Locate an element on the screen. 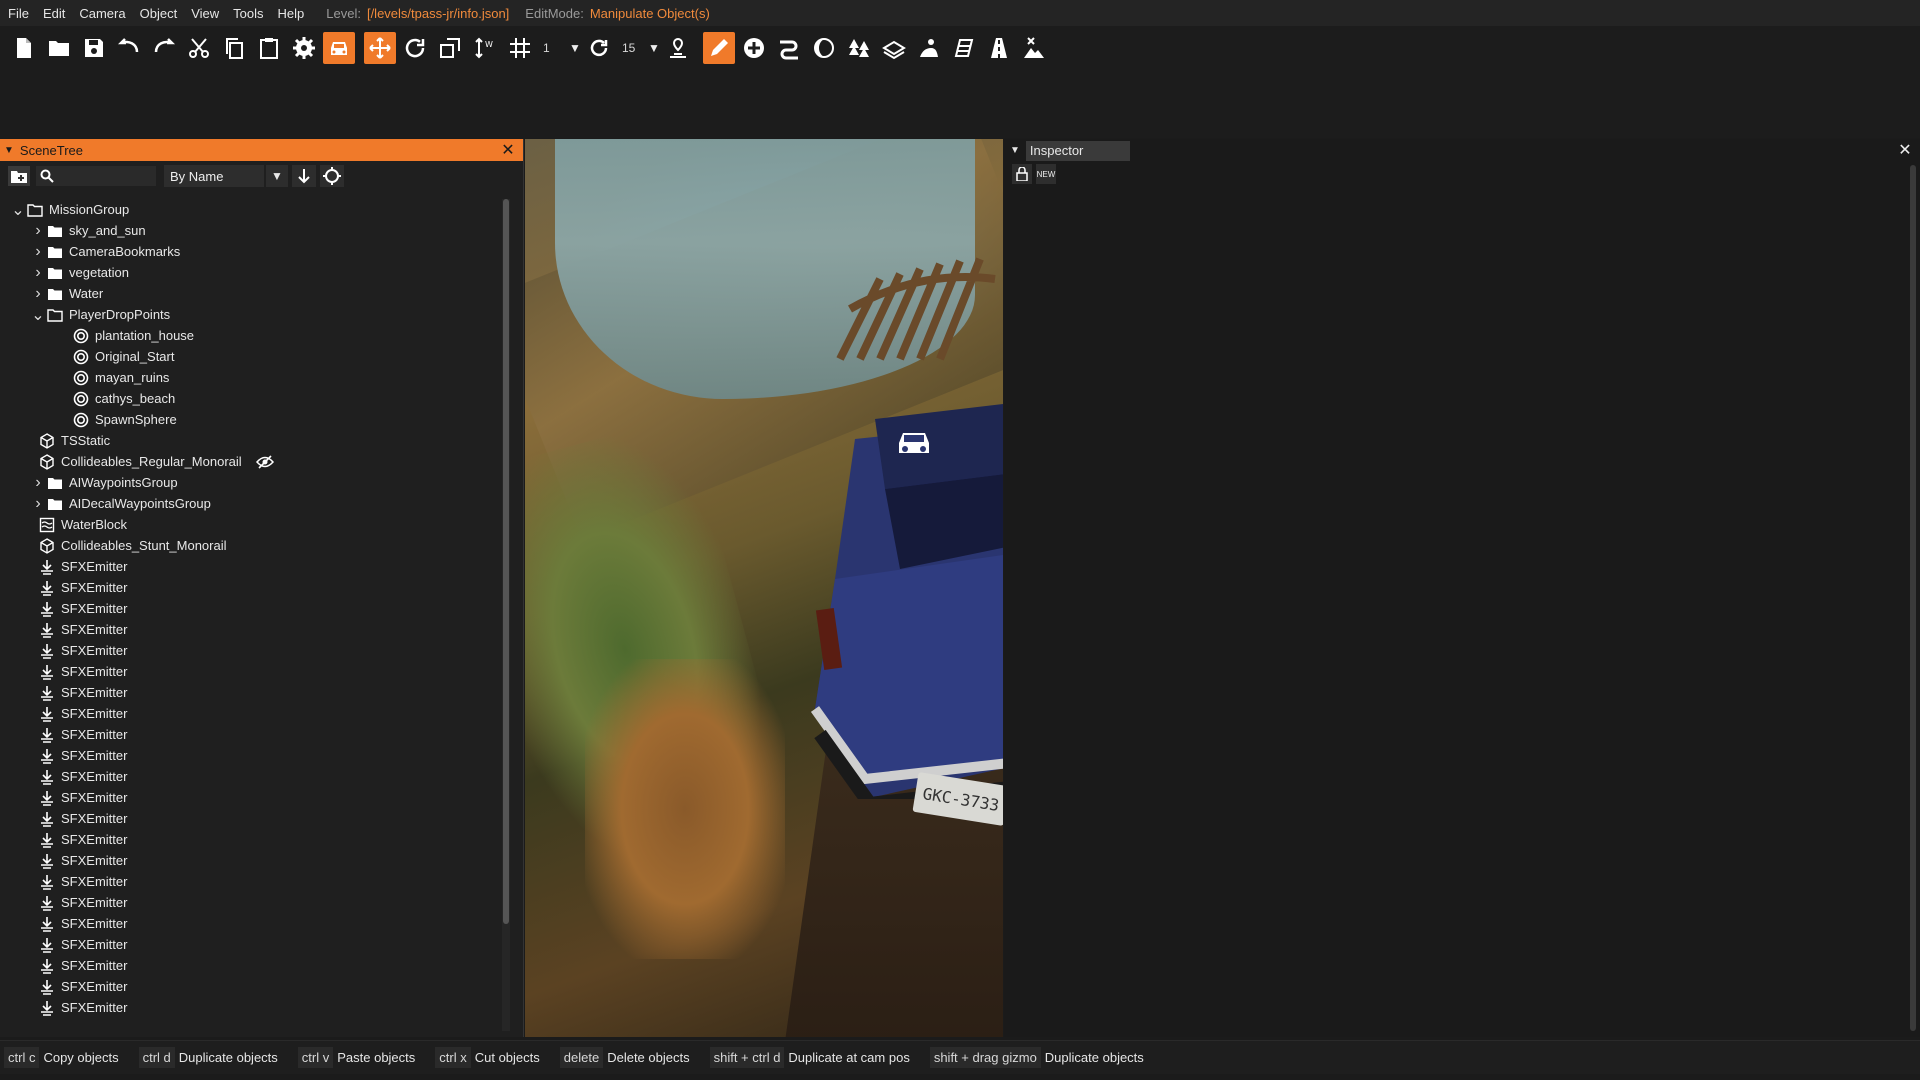  grid-snap-icon is located at coordinates (520, 48).